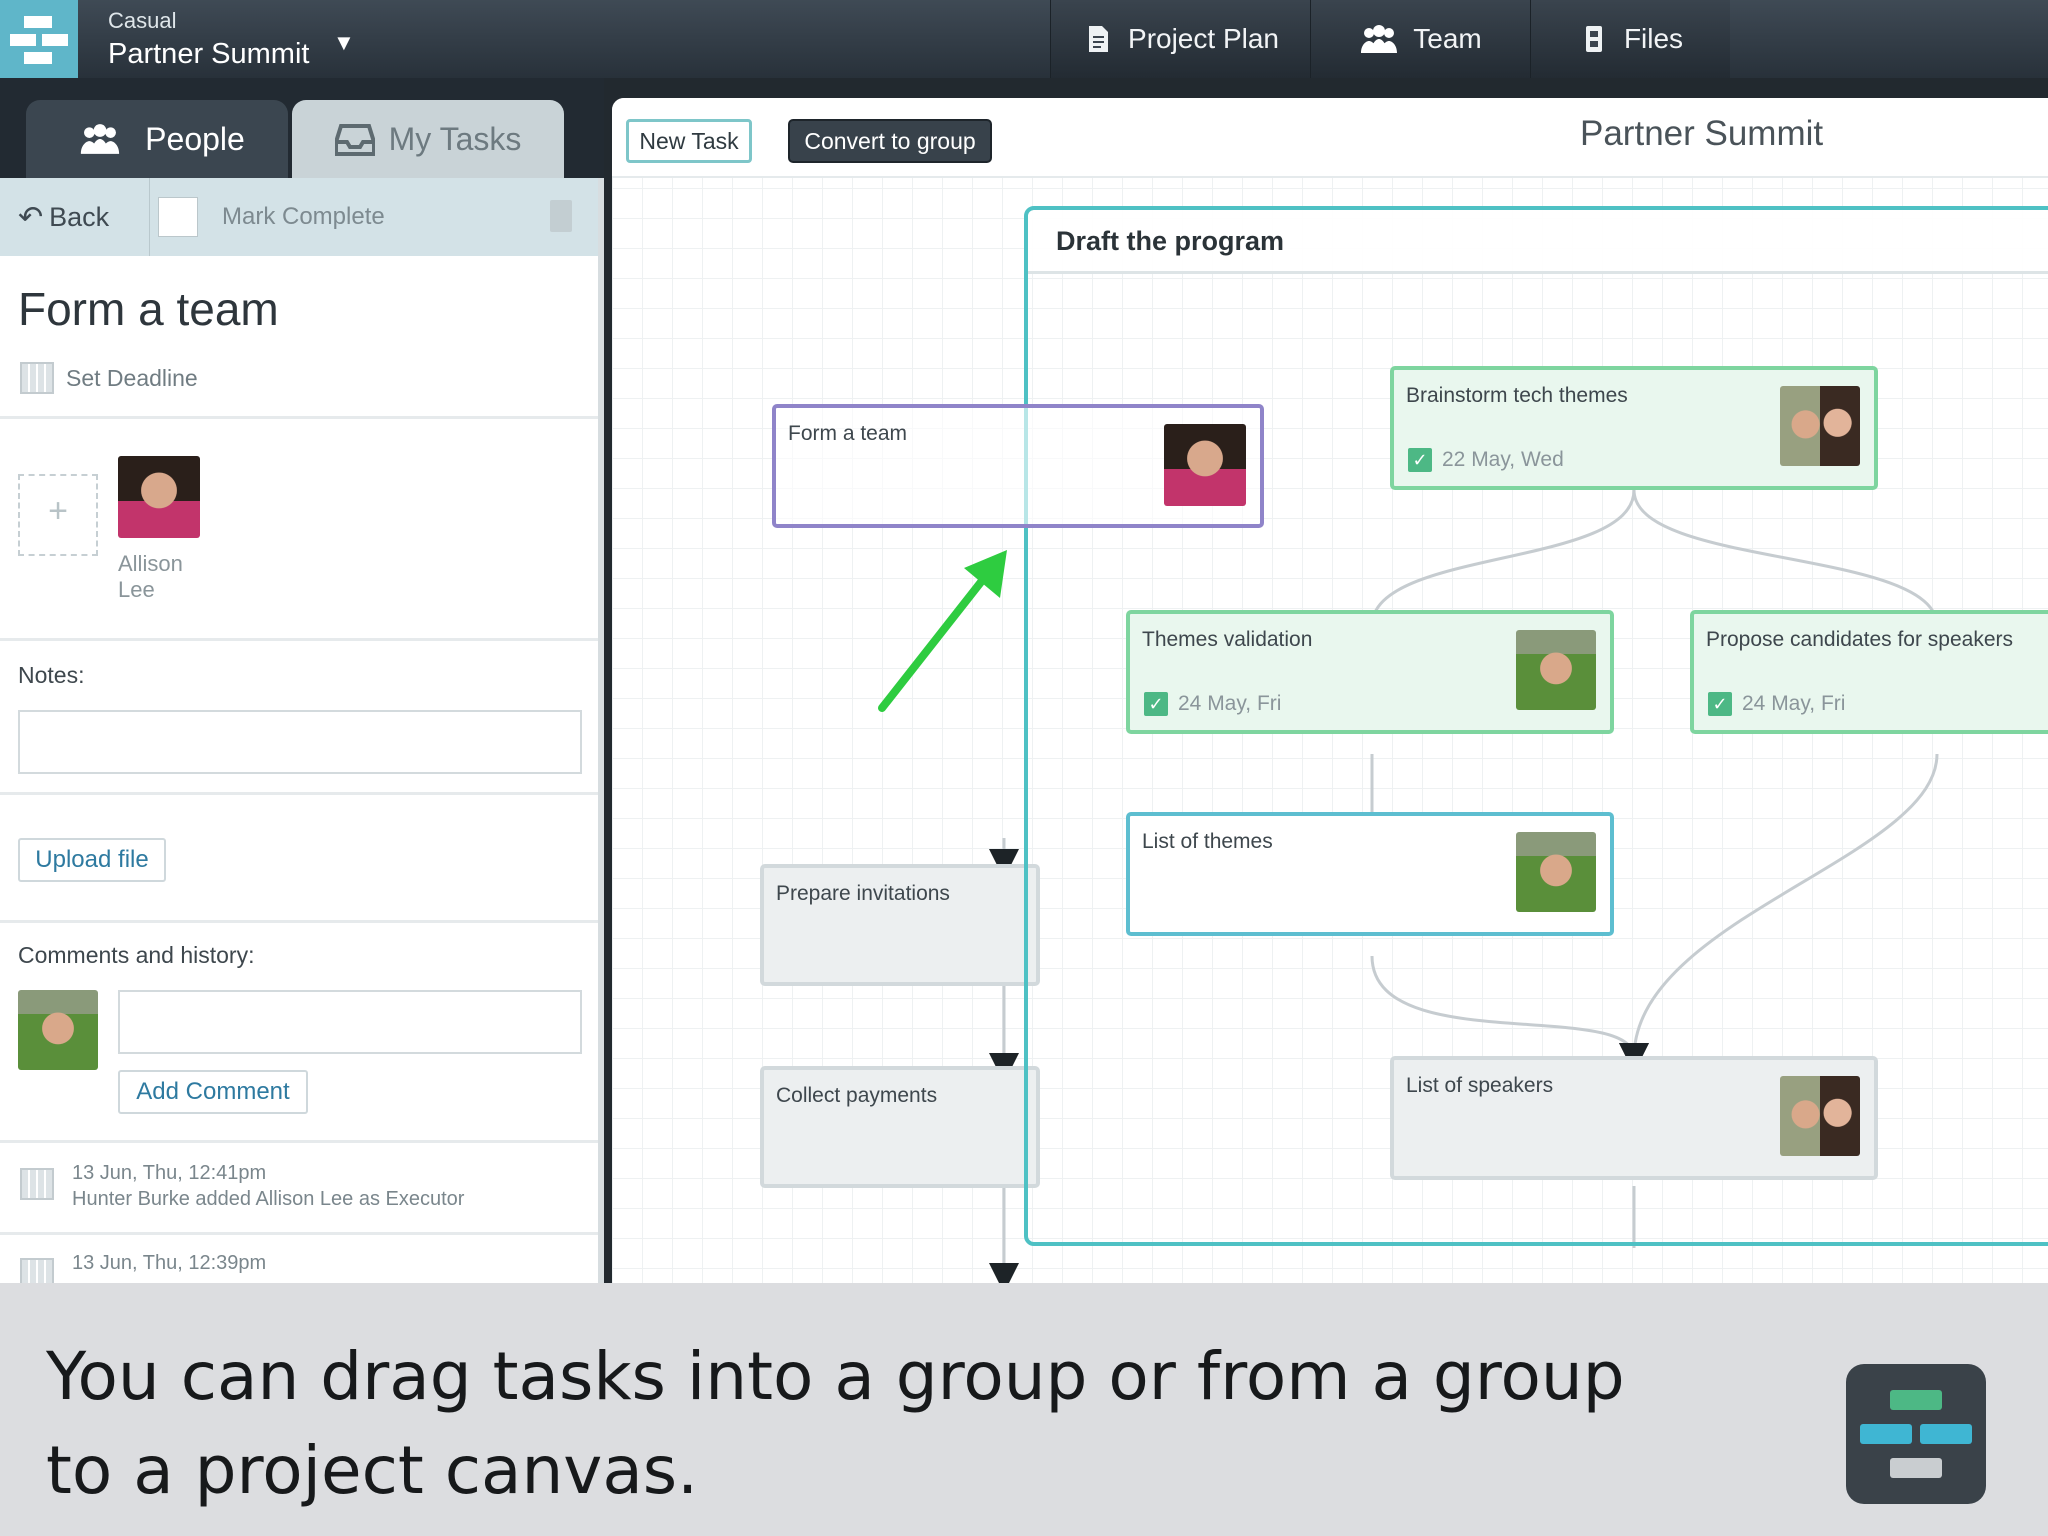 The width and height of the screenshot is (2048, 1536). Describe the element at coordinates (354, 140) in the screenshot. I see `inbox-icon` at that location.